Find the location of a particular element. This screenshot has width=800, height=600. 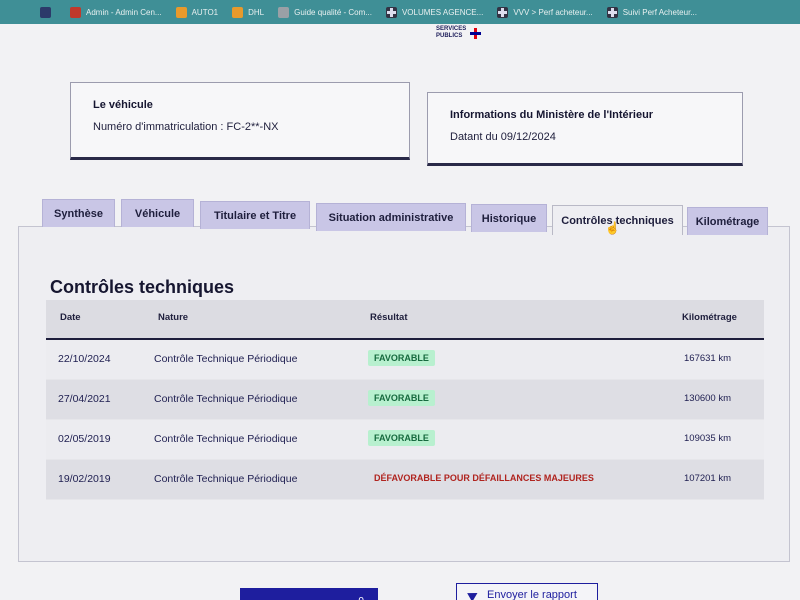

orange-app-icon is located at coordinates (181, 12).